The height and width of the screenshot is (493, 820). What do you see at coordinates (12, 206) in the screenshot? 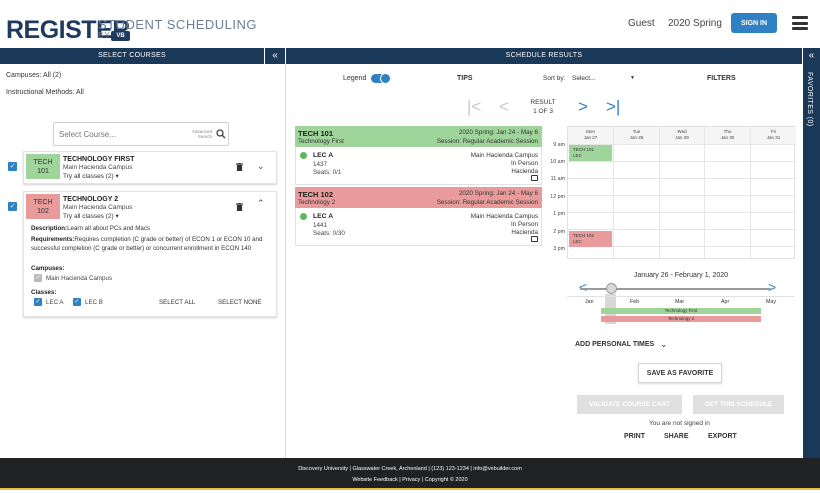
I see `course-checkbox-tech102: ✓` at bounding box center [12, 206].